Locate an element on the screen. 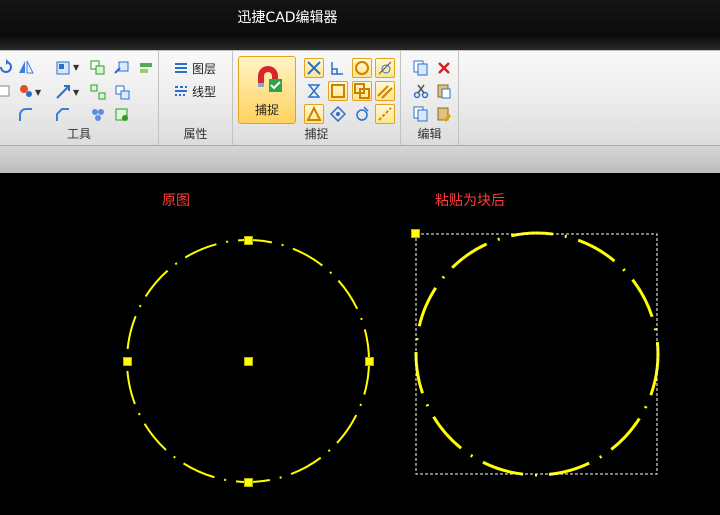 This screenshot has height=515, width=720. paste-special-icon is located at coordinates (444, 114).